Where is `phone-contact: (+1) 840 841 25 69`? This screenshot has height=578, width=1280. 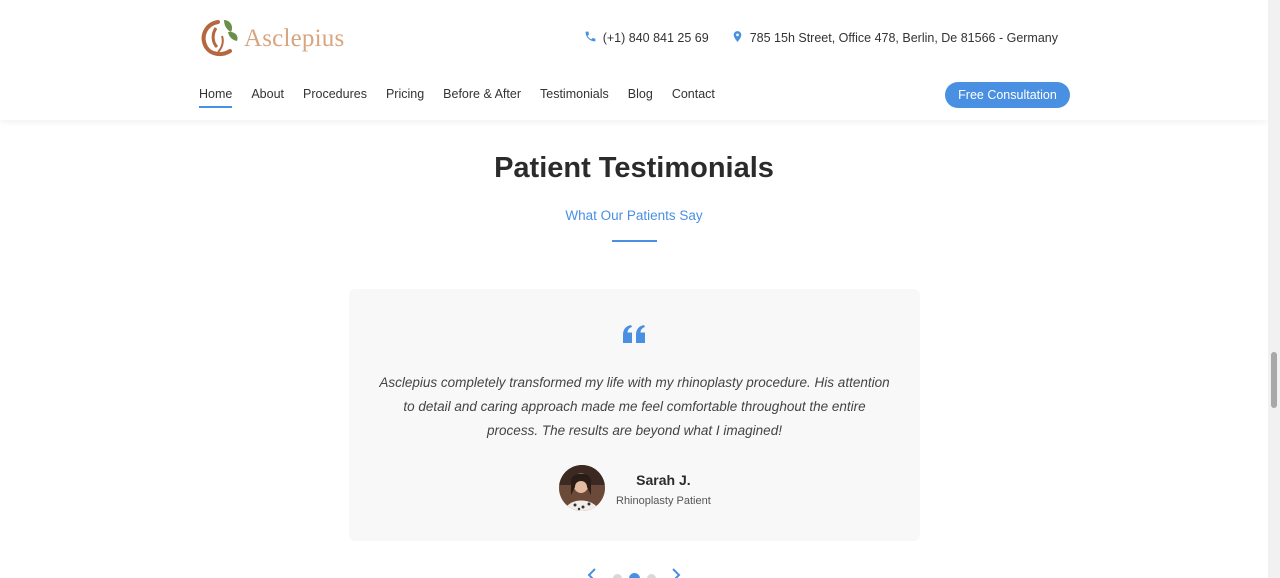
phone-contact: (+1) 840 841 25 69 is located at coordinates (646, 38).